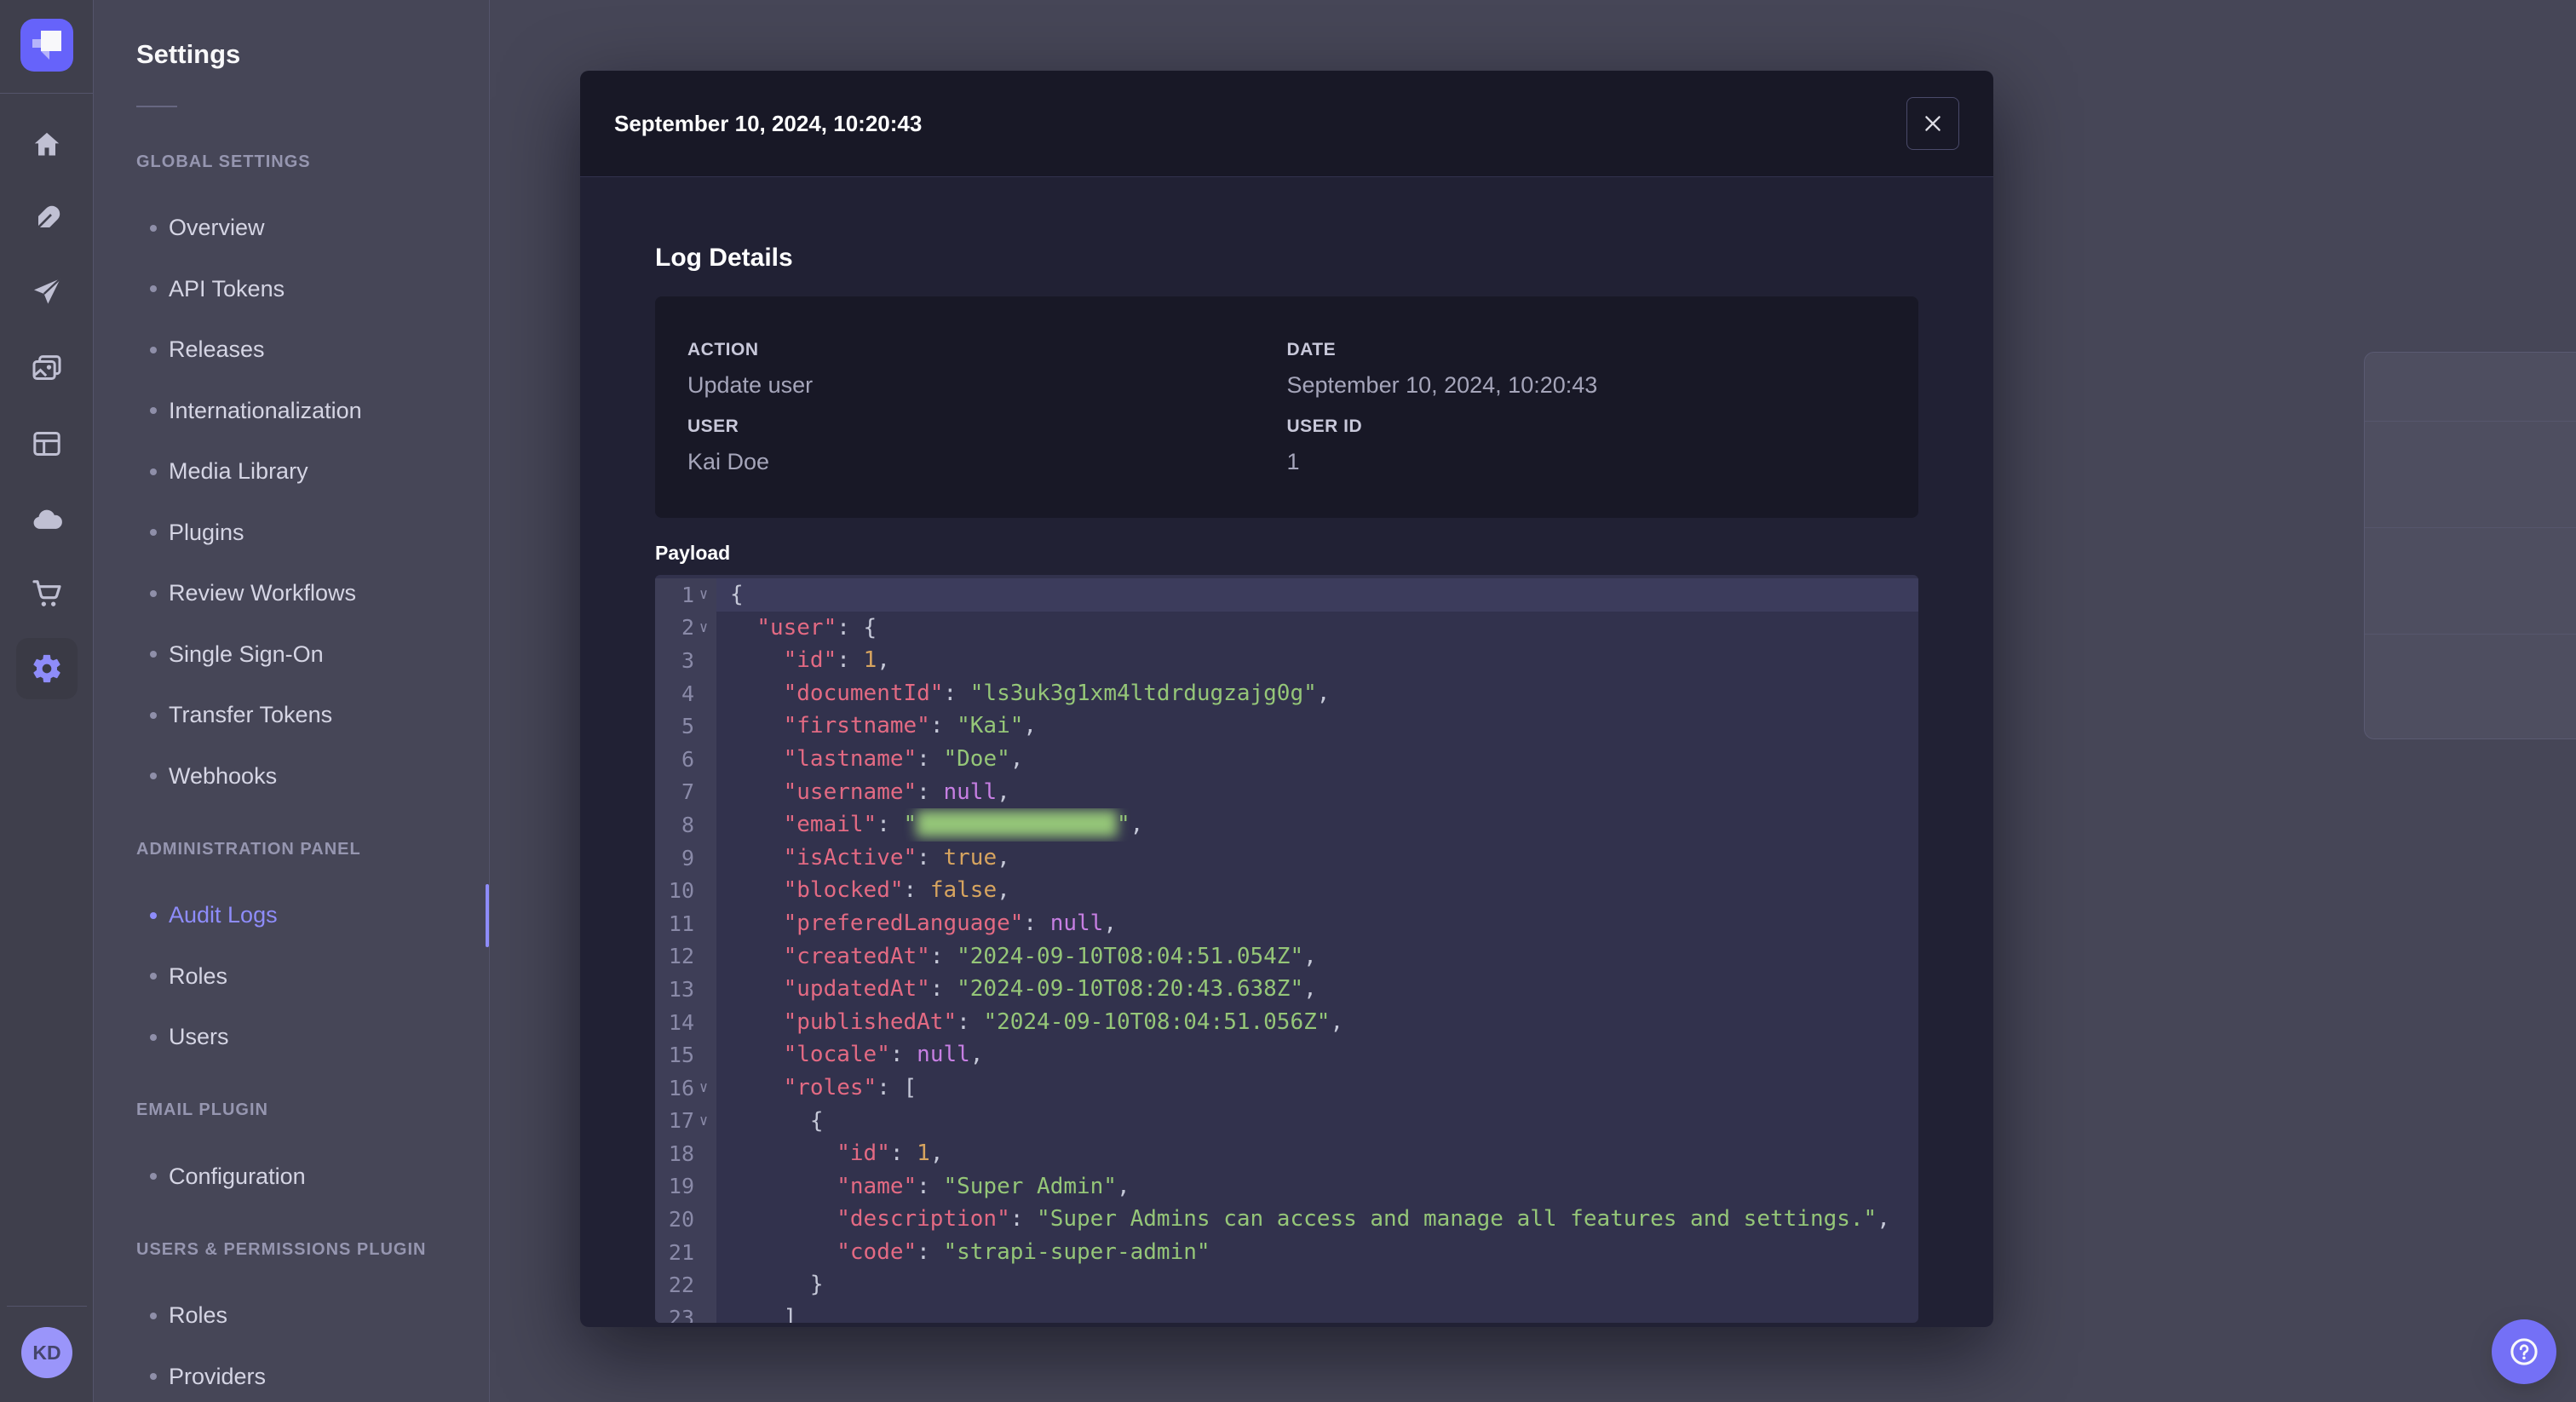  I want to click on code-text: "locale": null,, so click(883, 1055).